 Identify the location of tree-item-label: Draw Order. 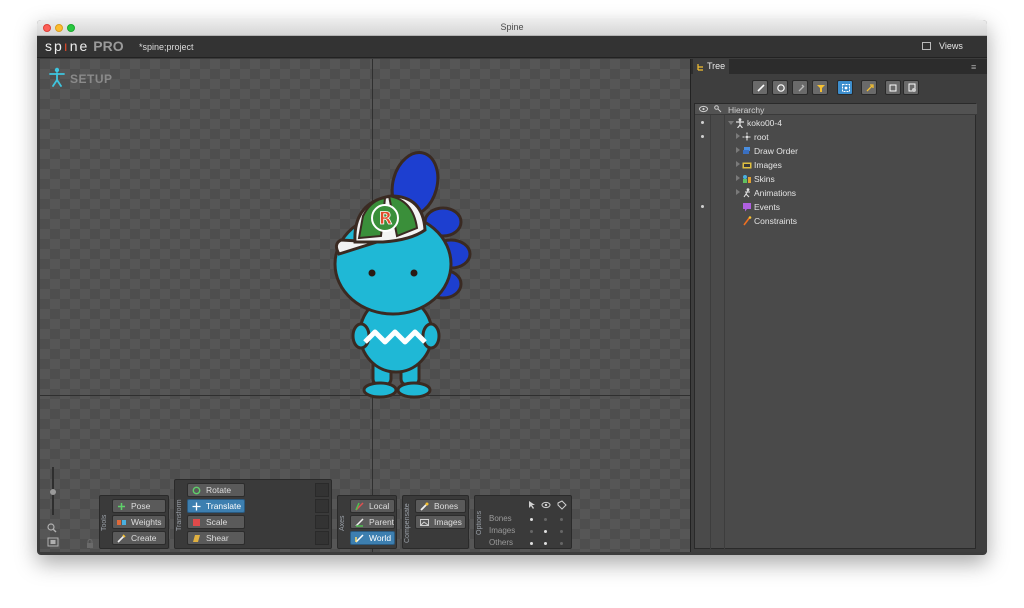
(776, 151).